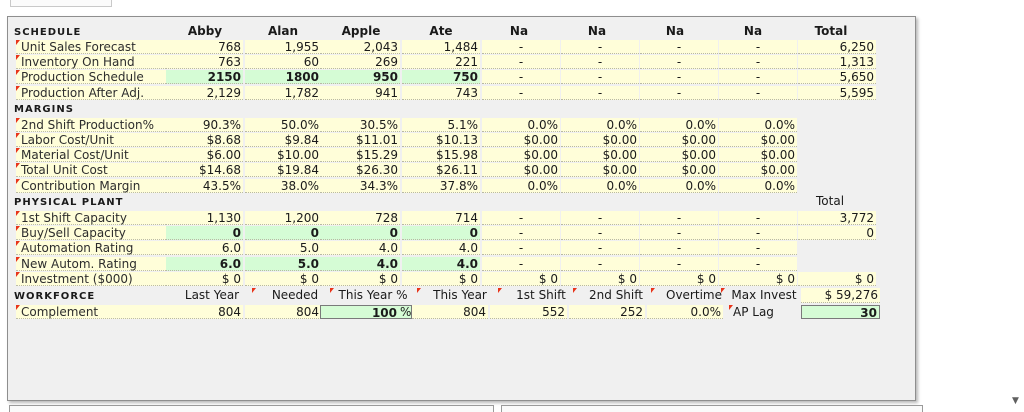 The height and width of the screenshot is (412, 1024). I want to click on material-cost-unit-label: Material Cost/Unit, so click(91, 155).